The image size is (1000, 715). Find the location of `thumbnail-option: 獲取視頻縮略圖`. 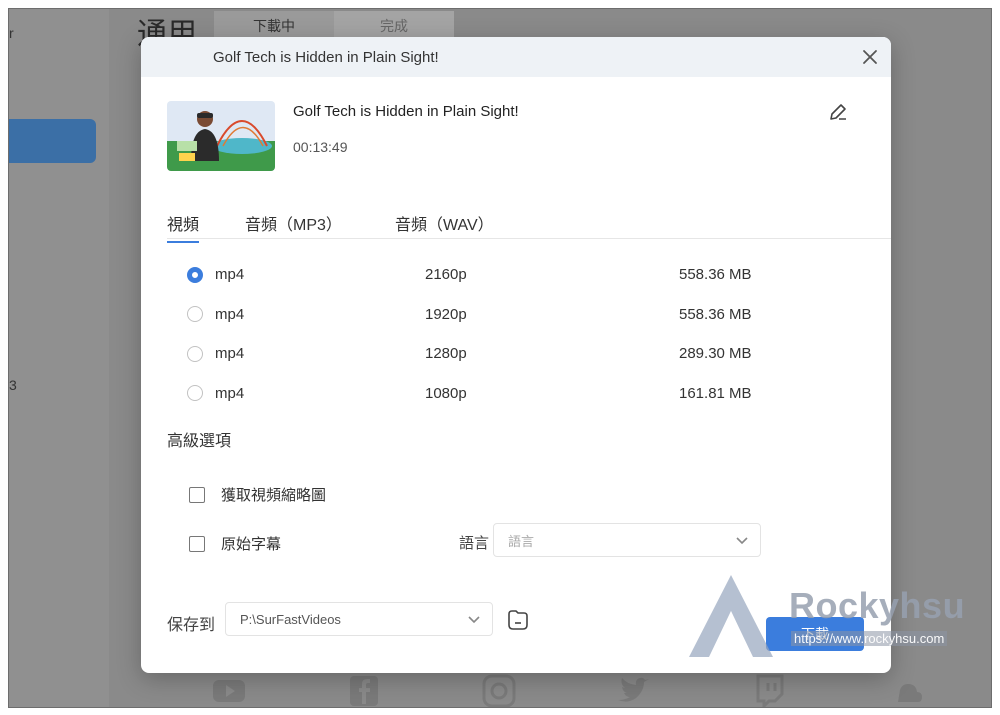

thumbnail-option: 獲取視頻縮略圖 is located at coordinates (257, 494).